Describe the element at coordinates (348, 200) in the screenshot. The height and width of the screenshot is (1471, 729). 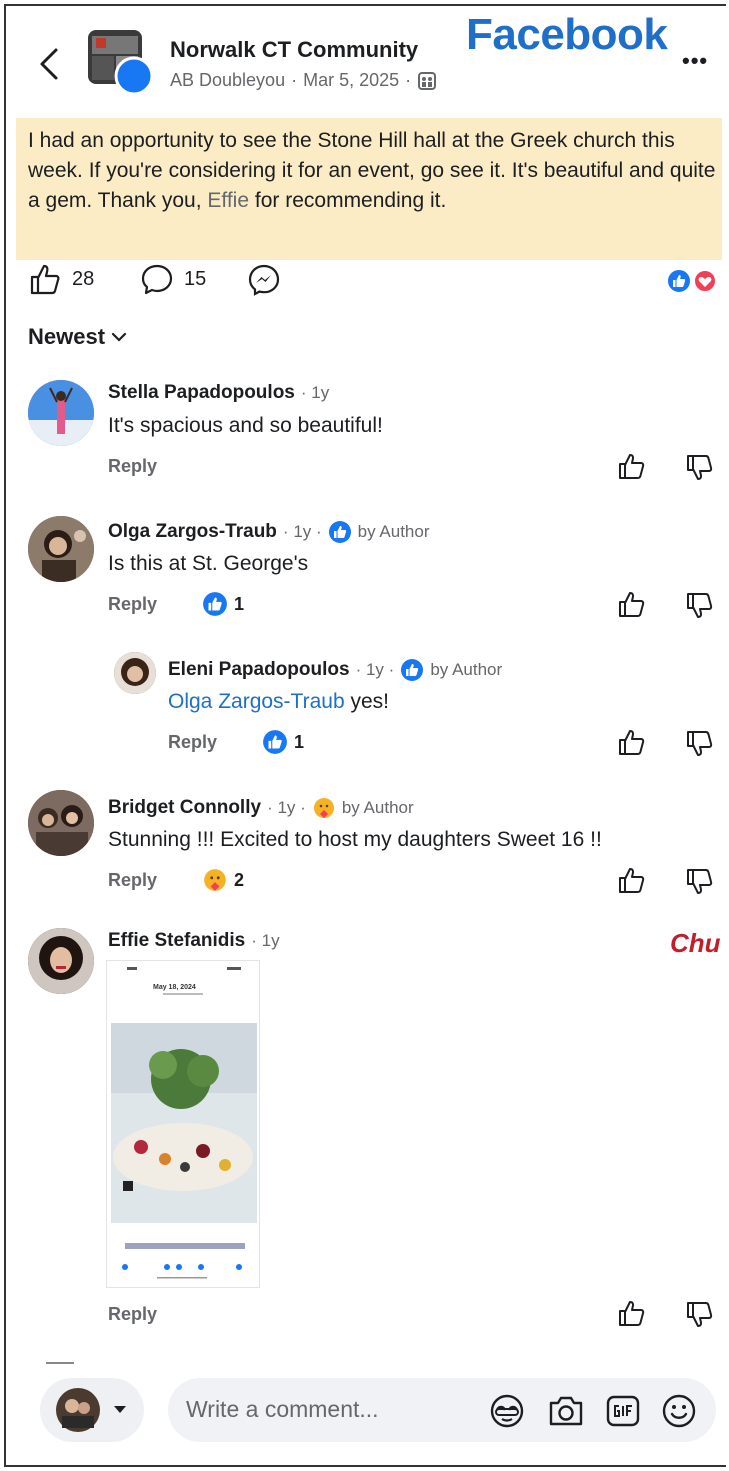
I see `post-text-end: for recommending it.` at that location.